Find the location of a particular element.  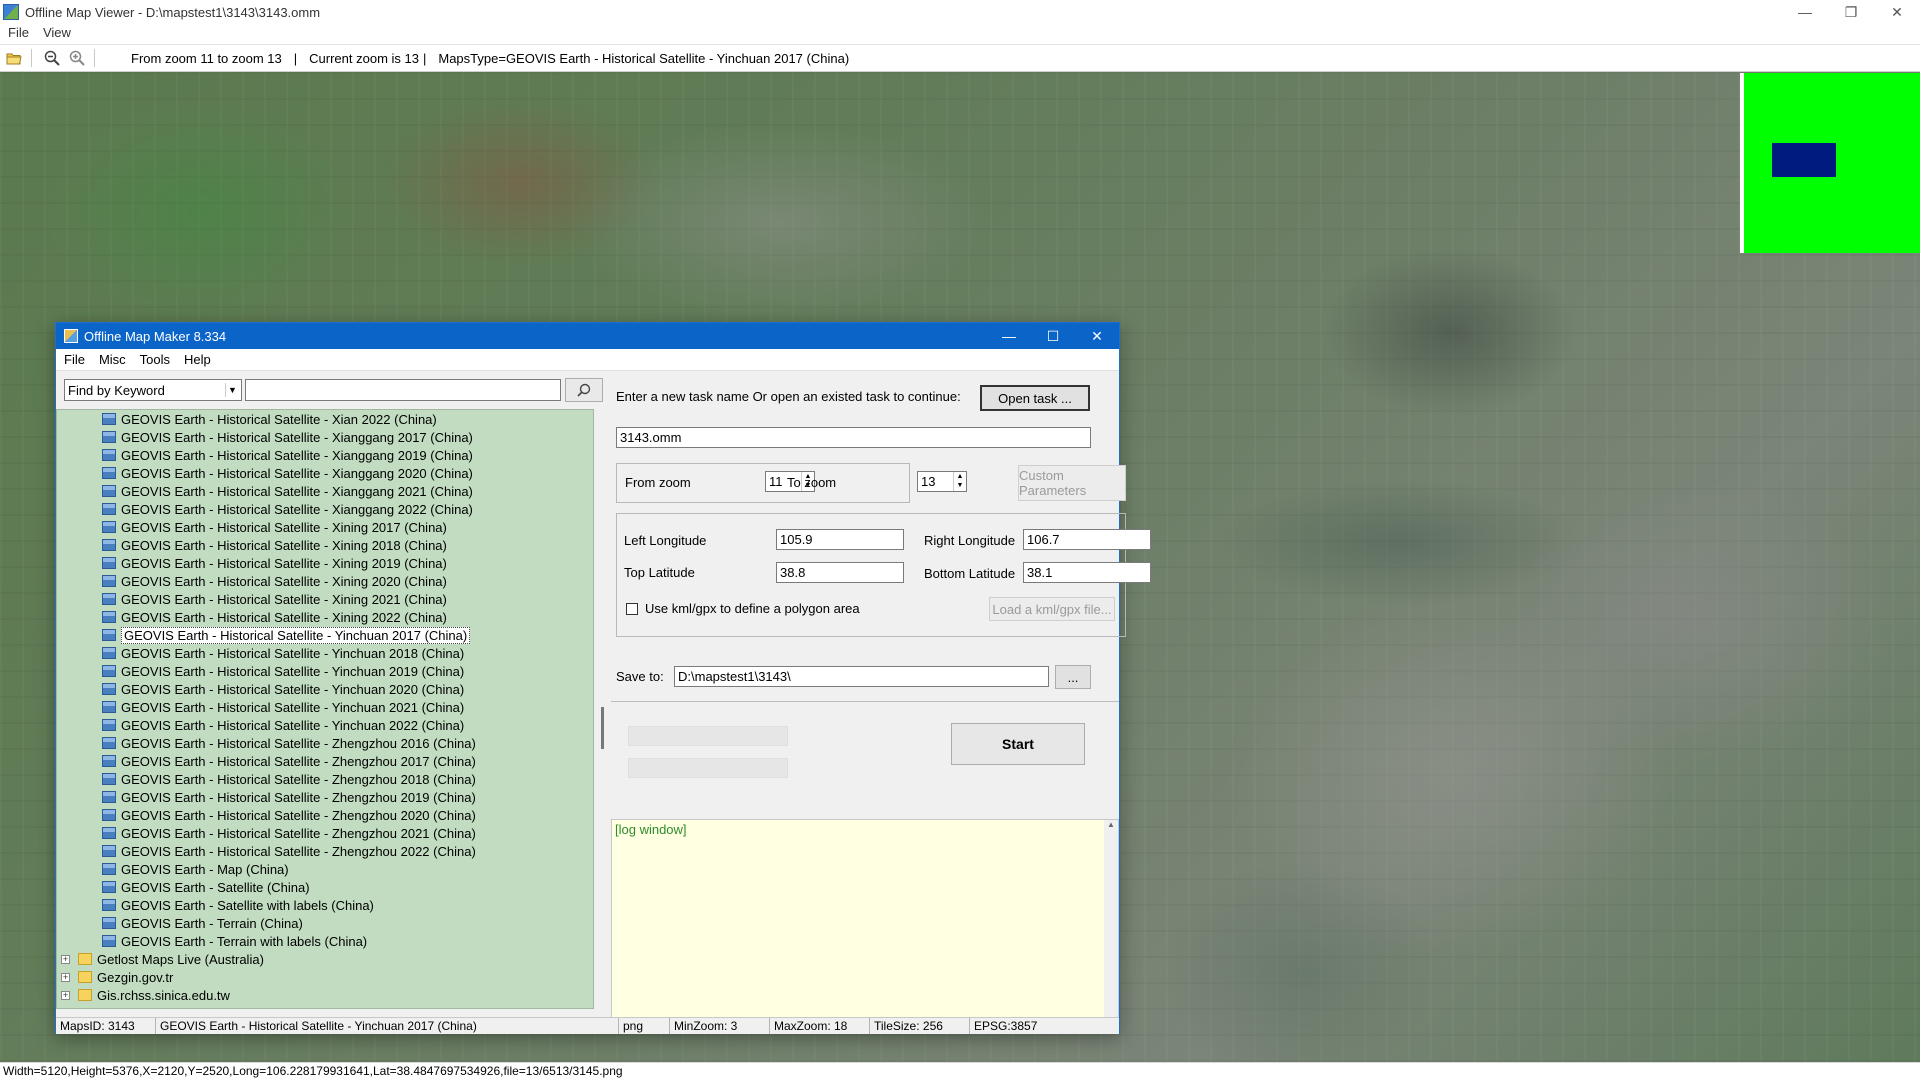

left-longitude-input: 105.9 is located at coordinates (840, 539).